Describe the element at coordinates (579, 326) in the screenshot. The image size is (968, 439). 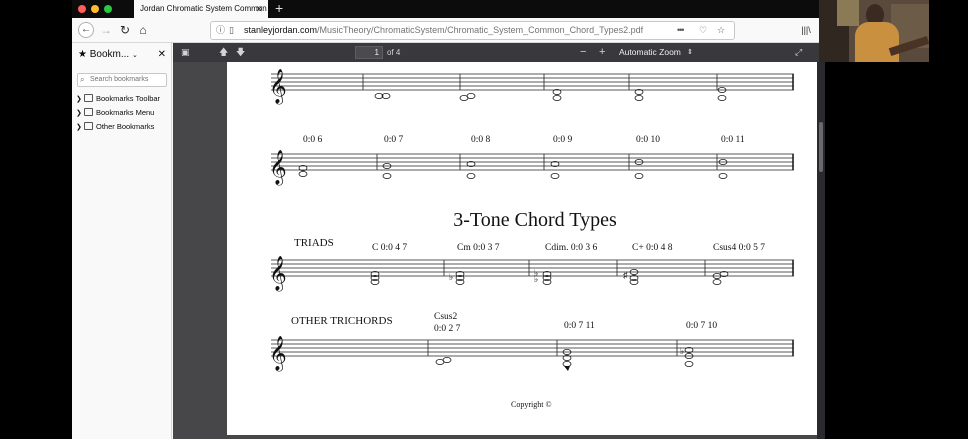
I see `chord-label: 0:0 7 11` at that location.